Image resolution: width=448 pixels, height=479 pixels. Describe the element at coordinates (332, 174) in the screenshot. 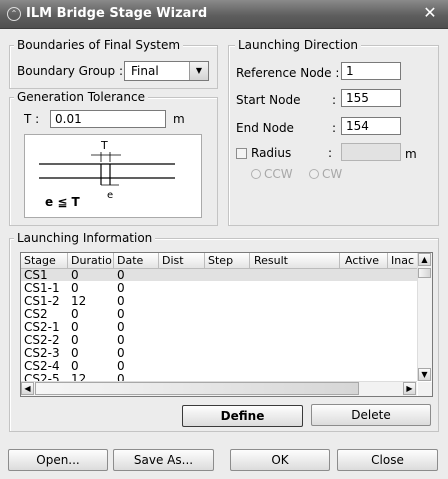

I see `cw-label: CW` at that location.